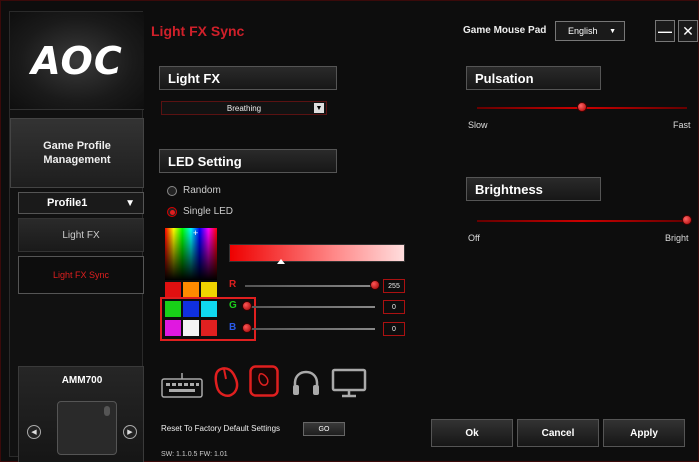  I want to click on radio-random: Random, so click(194, 190).